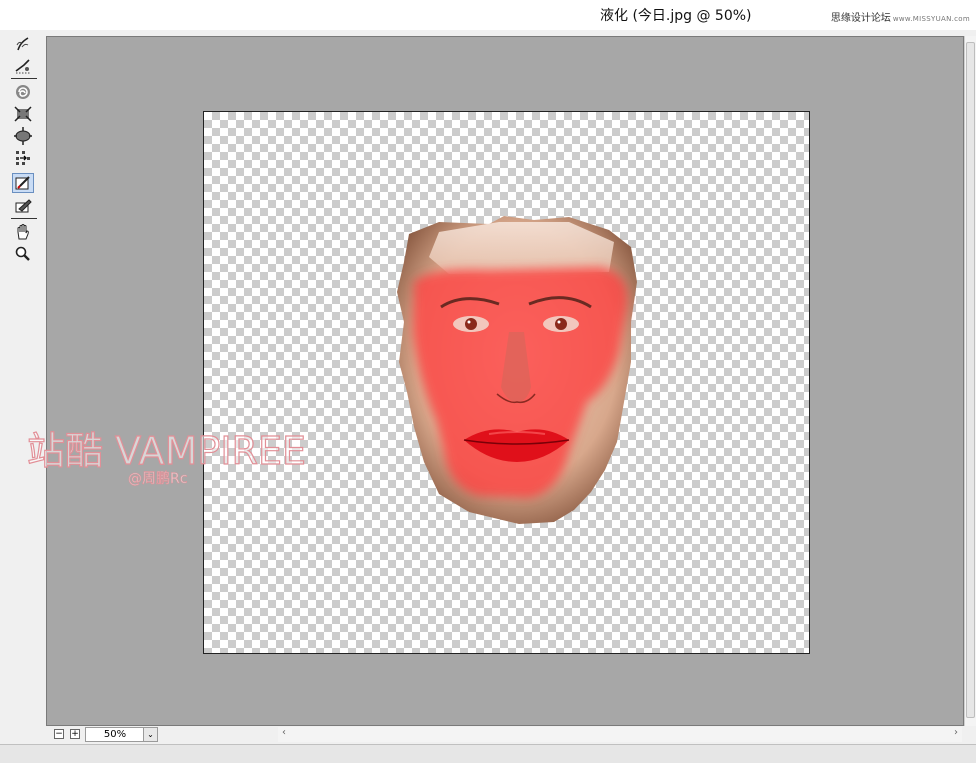 This screenshot has width=976, height=763. What do you see at coordinates (23, 158) in the screenshot?
I see `push-left-tool-icon` at bounding box center [23, 158].